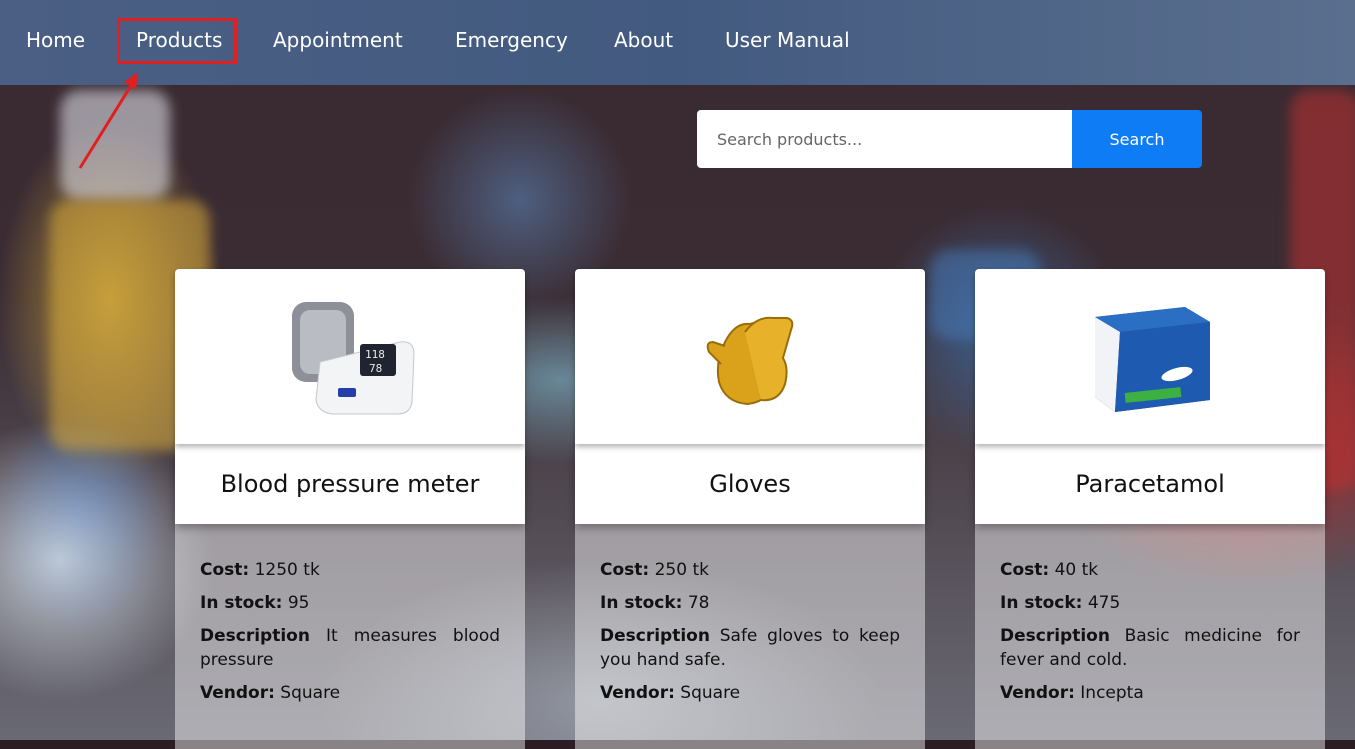 This screenshot has height=749, width=1355. What do you see at coordinates (643, 40) in the screenshot?
I see `nav-about: About` at bounding box center [643, 40].